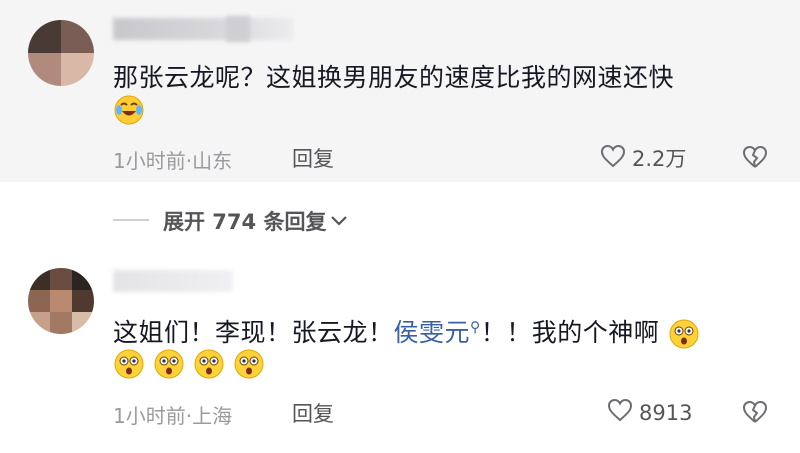 This screenshot has height=453, width=800. I want to click on chevron-down-icon, so click(339, 221).